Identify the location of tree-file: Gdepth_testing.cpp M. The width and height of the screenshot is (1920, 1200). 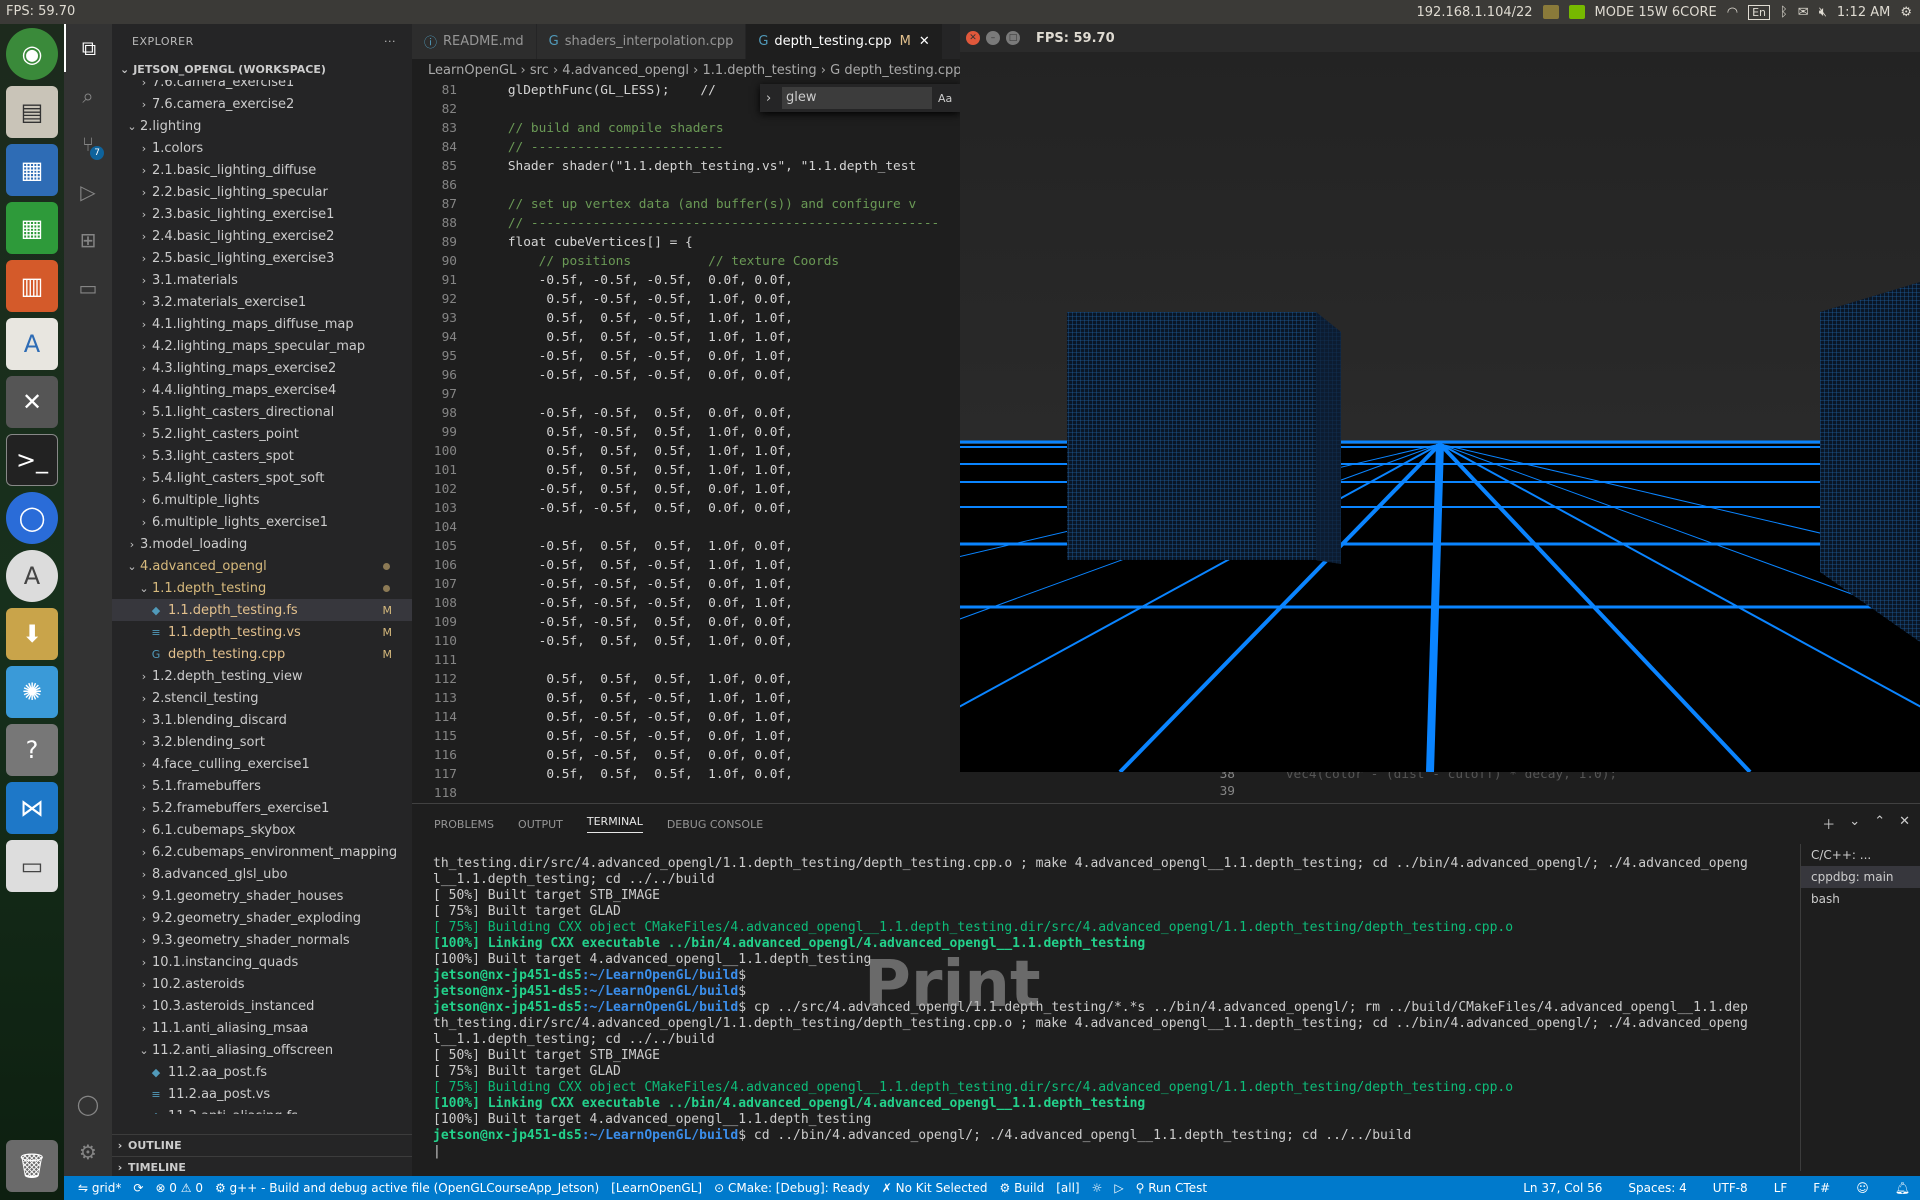
(262, 654).